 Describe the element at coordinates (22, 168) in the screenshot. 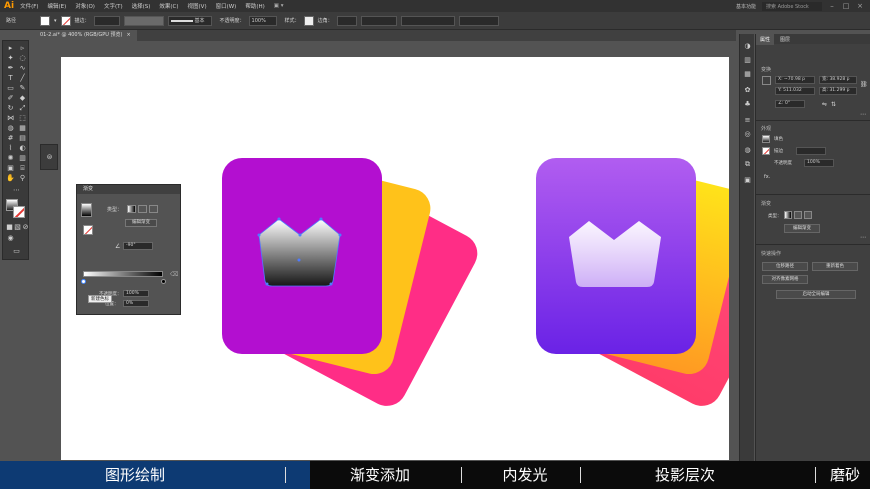

I see `slice-tool-icon: ⌸` at that location.